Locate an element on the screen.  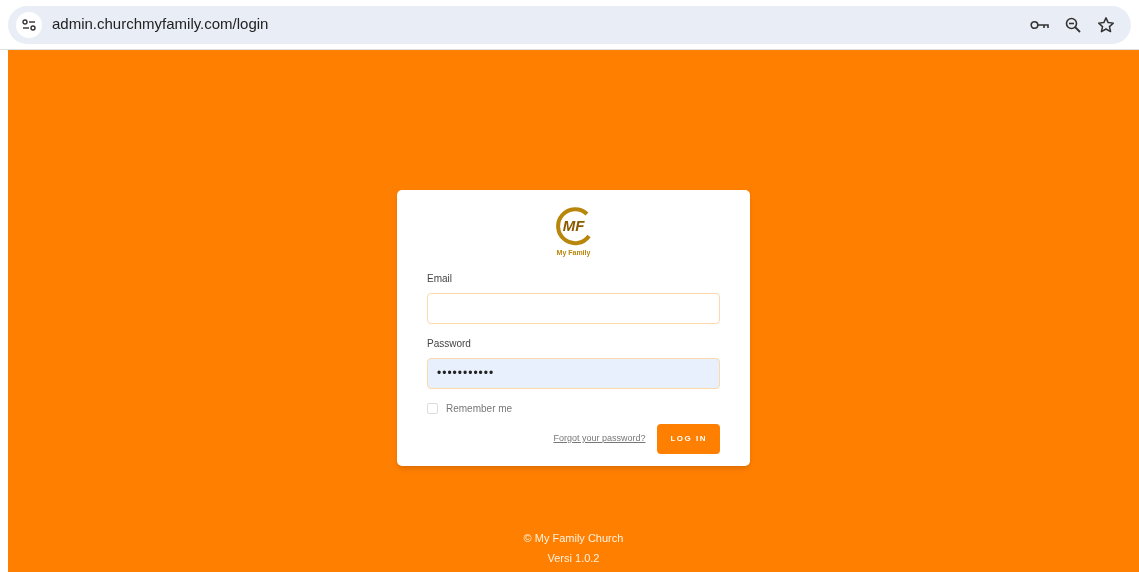
checkbox is located at coordinates (432, 408).